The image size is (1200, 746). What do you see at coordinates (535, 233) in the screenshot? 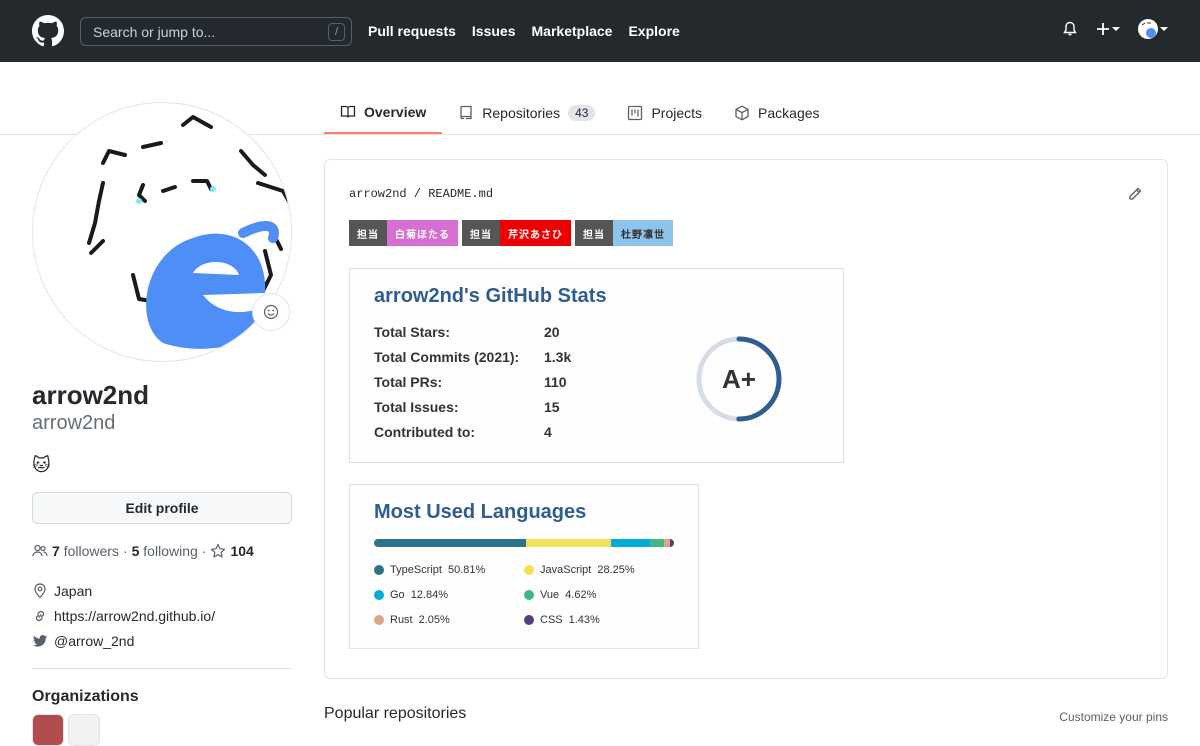
I see `badge-value: 芹沢あさひ` at bounding box center [535, 233].